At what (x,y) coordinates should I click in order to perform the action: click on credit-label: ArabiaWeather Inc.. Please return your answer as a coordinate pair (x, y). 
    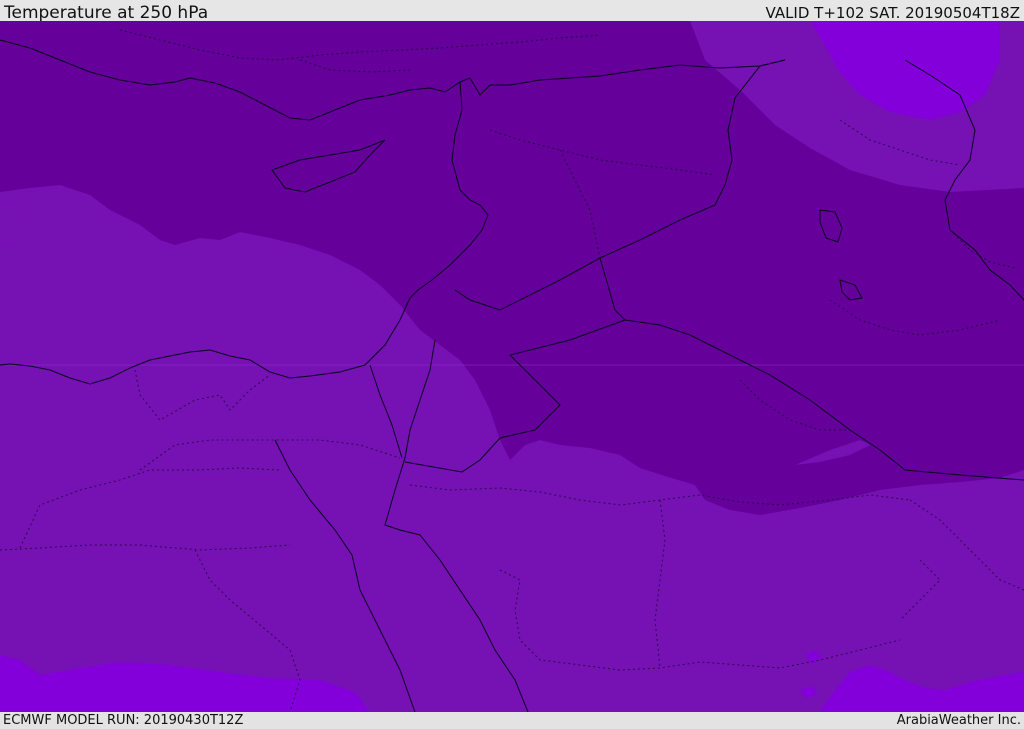
    Looking at the image, I should click on (958, 720).